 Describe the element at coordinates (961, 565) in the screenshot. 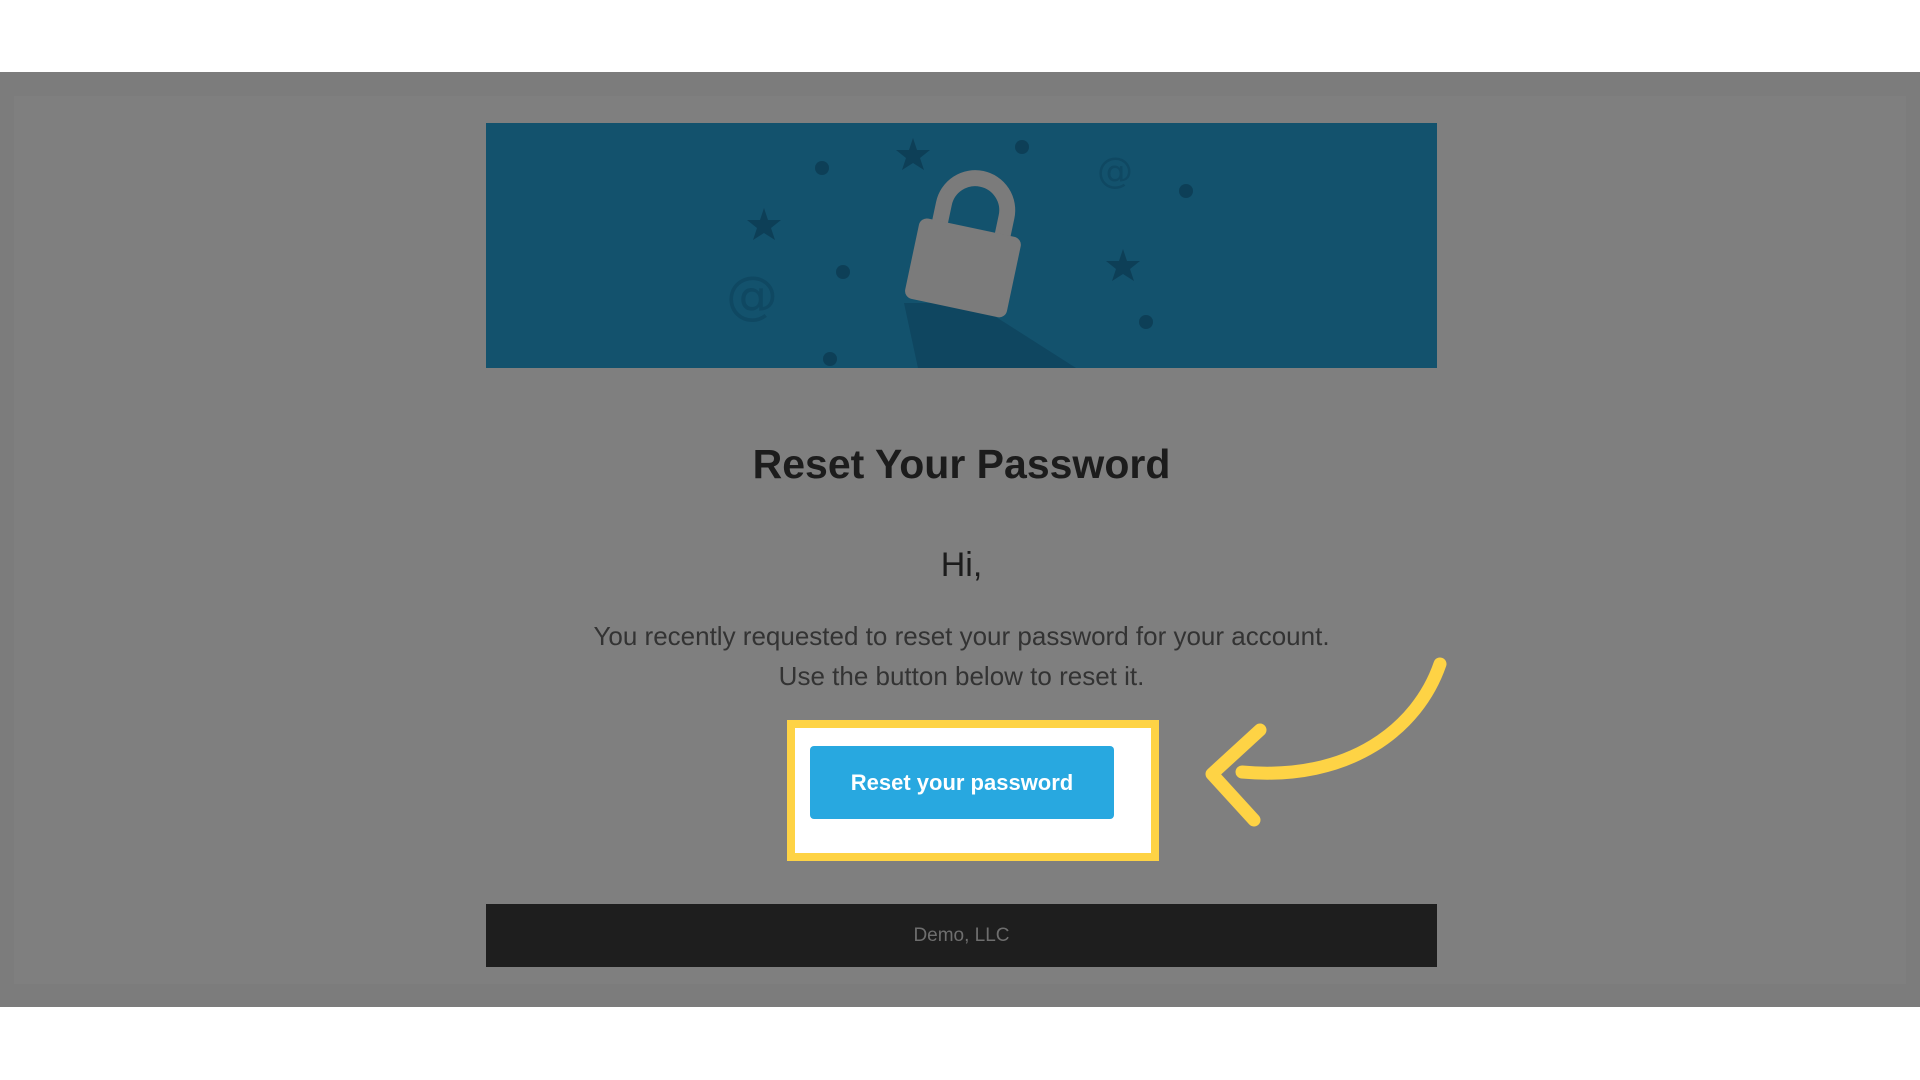

I see `greeting-text: Hi,` at that location.